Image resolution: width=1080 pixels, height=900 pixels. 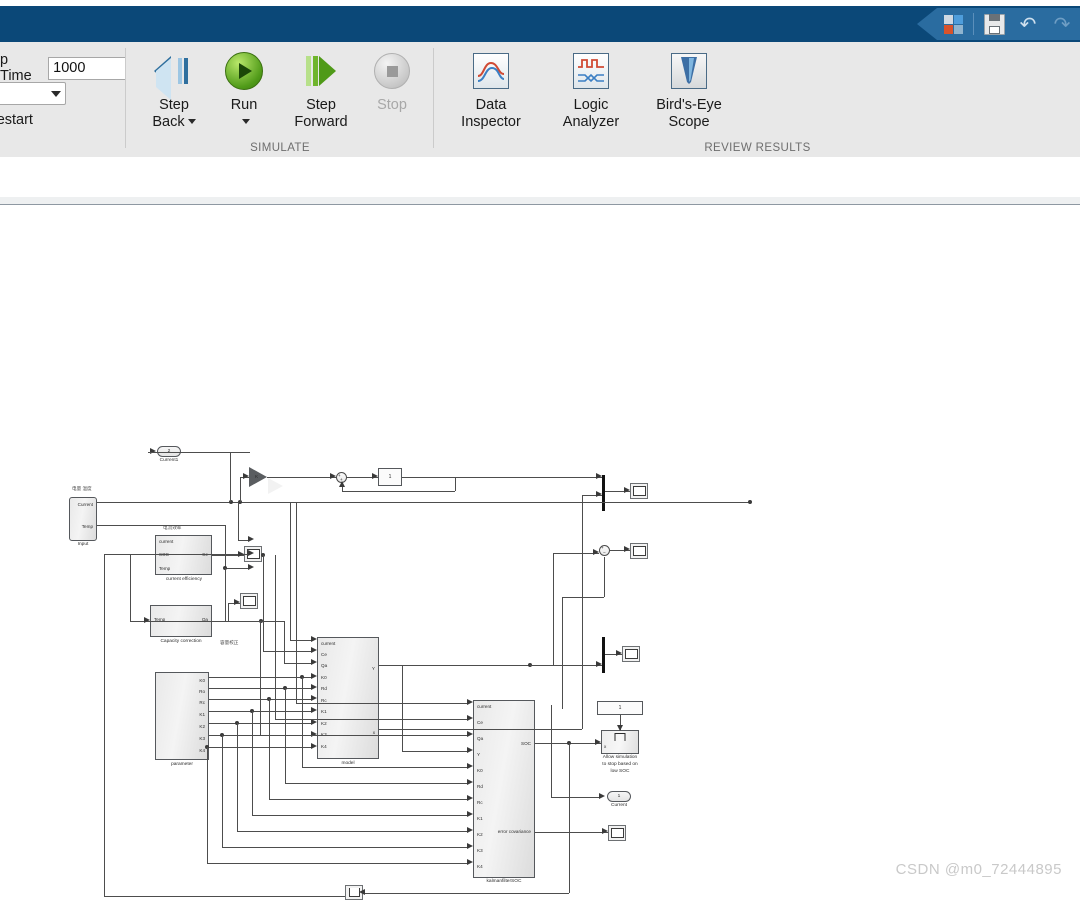 What do you see at coordinates (604, 577) in the screenshot?
I see `wire-sum-mid-minus-v` at bounding box center [604, 577].